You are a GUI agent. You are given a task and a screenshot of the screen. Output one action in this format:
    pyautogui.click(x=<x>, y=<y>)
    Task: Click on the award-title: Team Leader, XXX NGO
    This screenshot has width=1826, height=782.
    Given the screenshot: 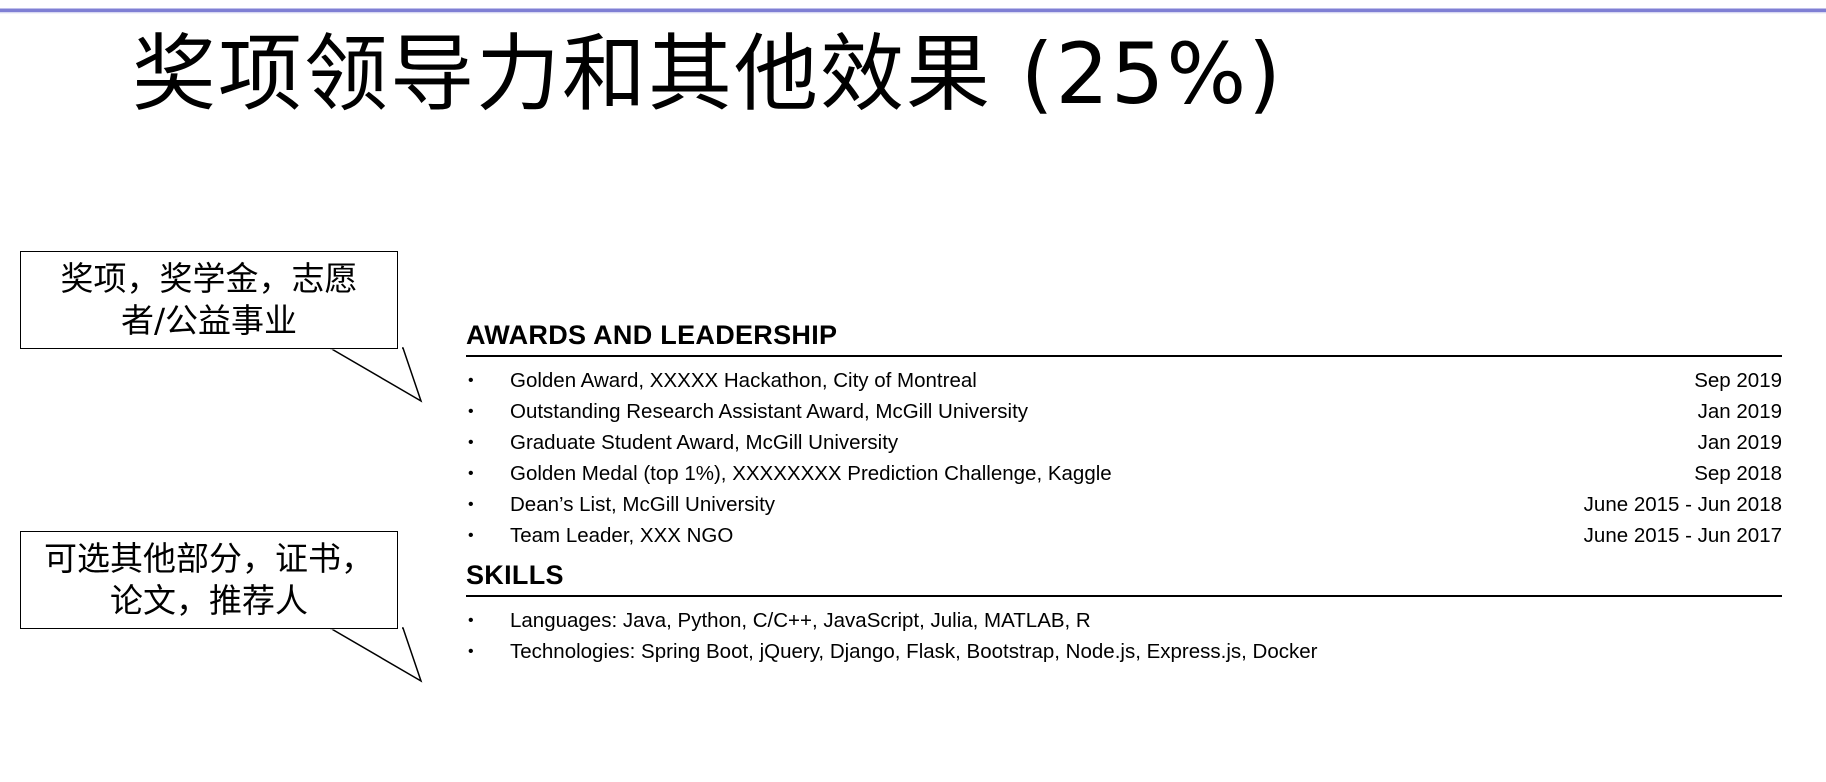 What is the action you would take?
    pyautogui.click(x=622, y=535)
    